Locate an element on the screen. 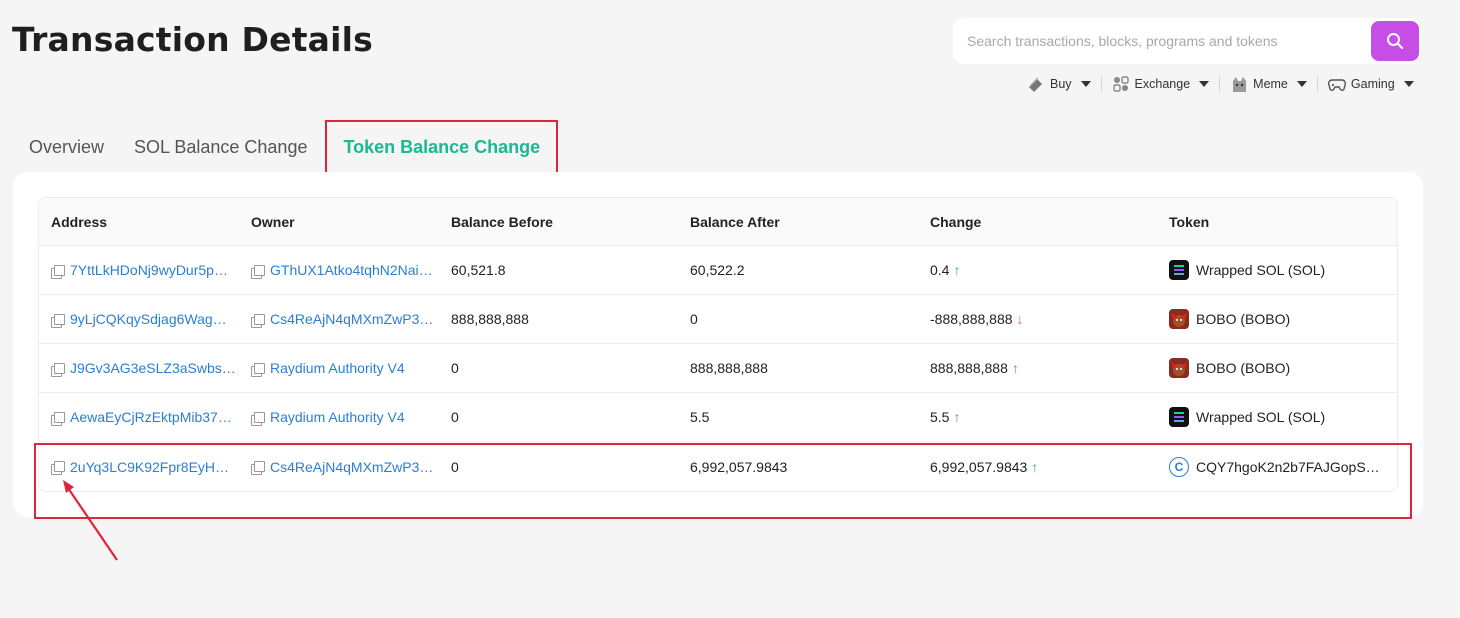  token-name: BOBO (BOBO) is located at coordinates (1243, 319).